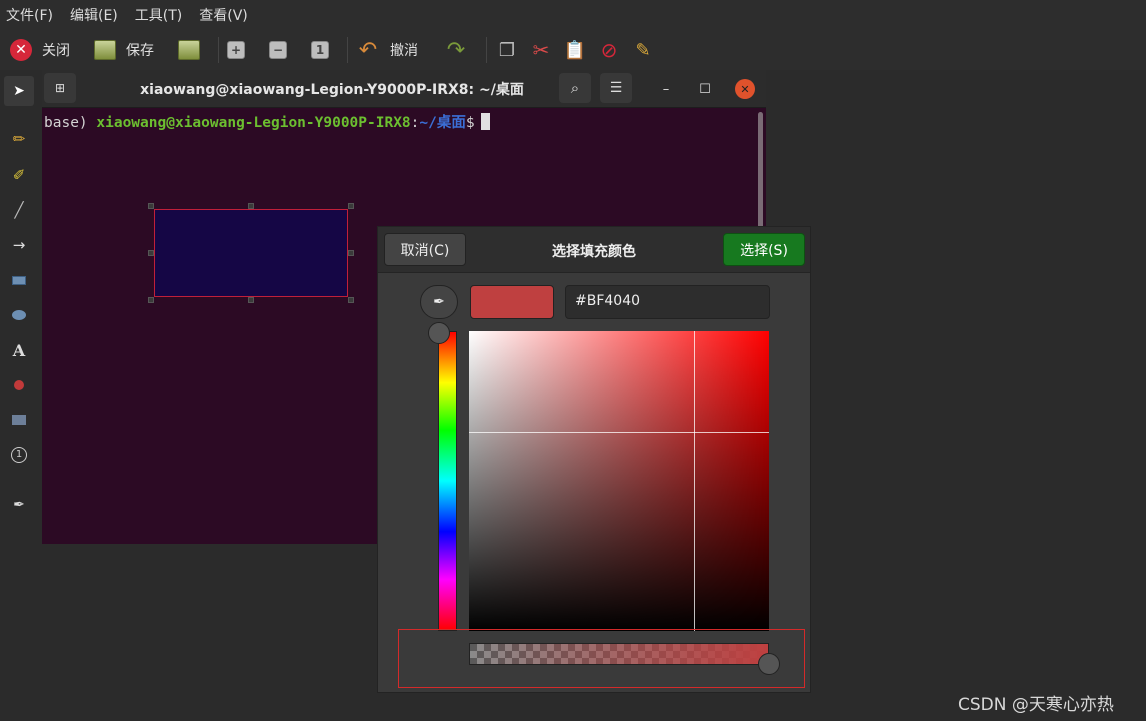 This screenshot has height=721, width=1146. I want to click on cut-button: ✂, so click(541, 50).